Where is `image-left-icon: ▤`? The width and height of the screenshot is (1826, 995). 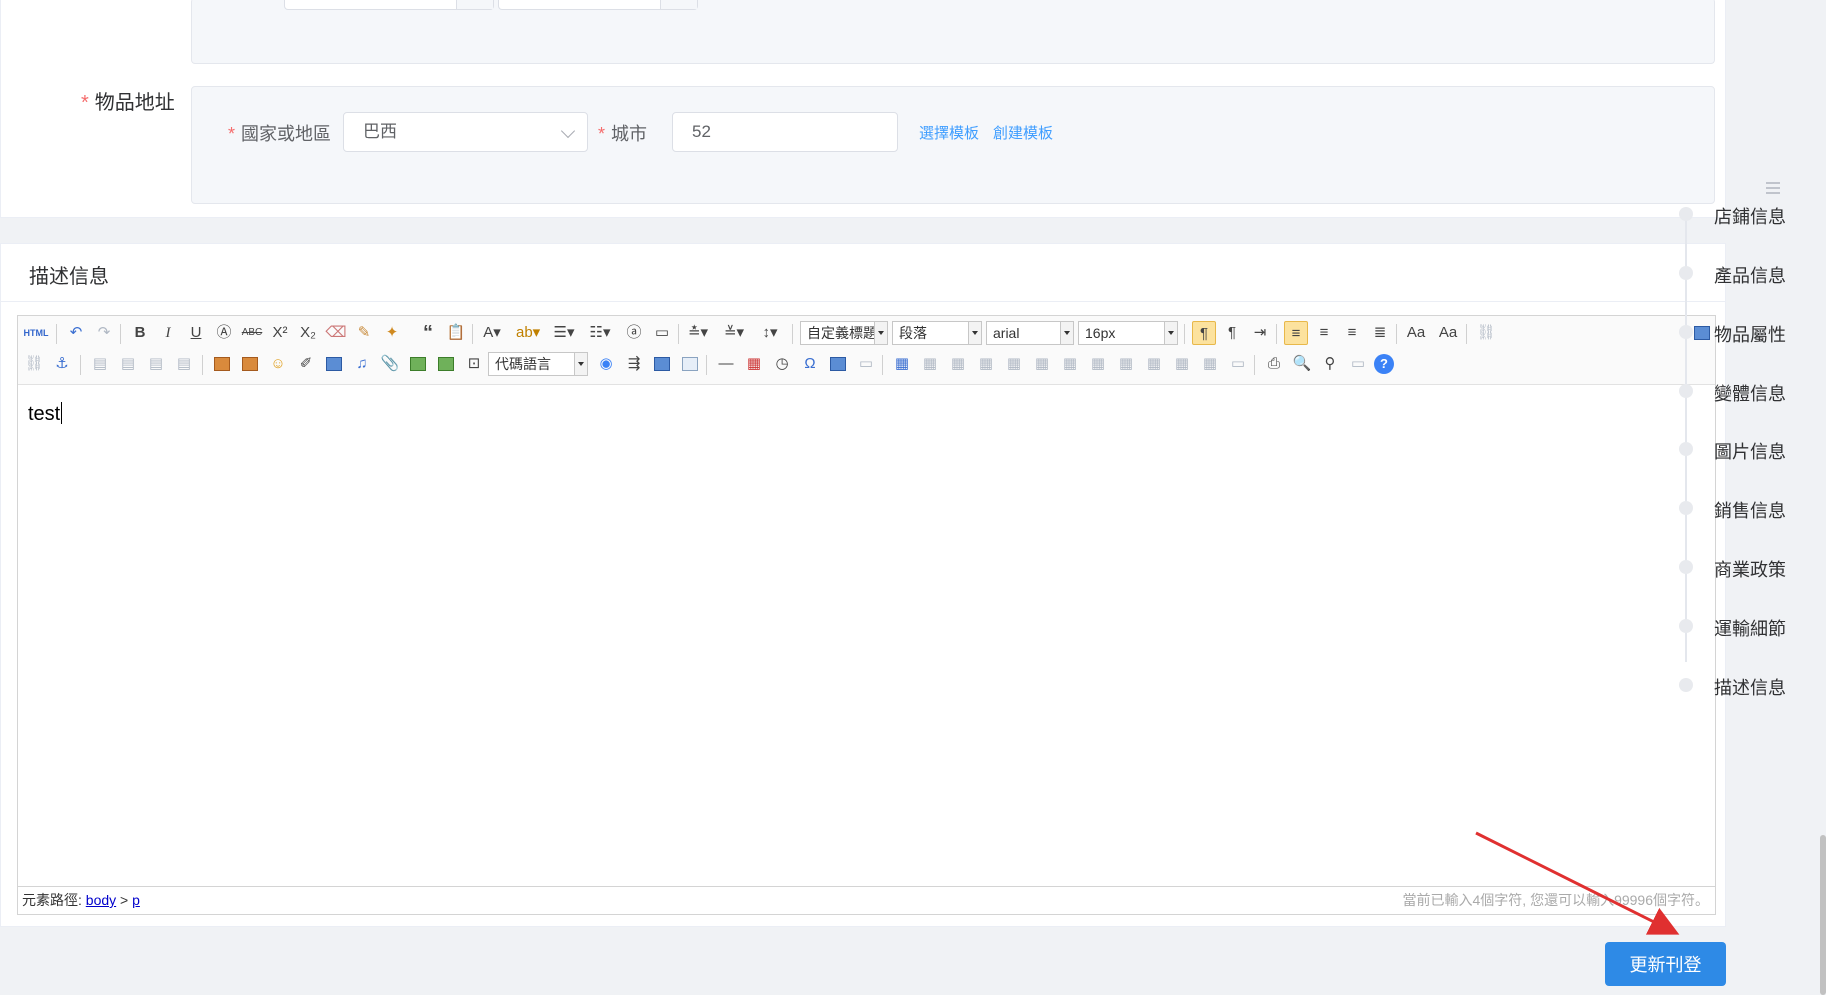
image-left-icon: ▤ is located at coordinates (128, 364).